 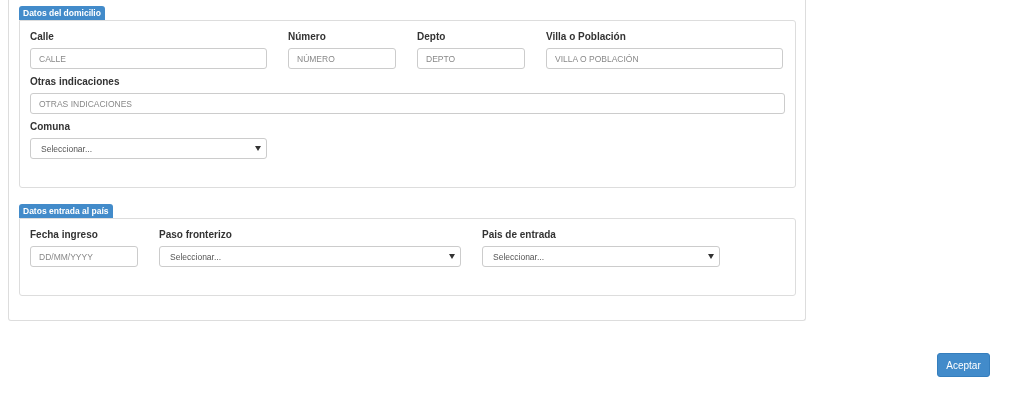 I want to click on input-field: VILLA O POBLACIÓN, so click(x=664, y=58).